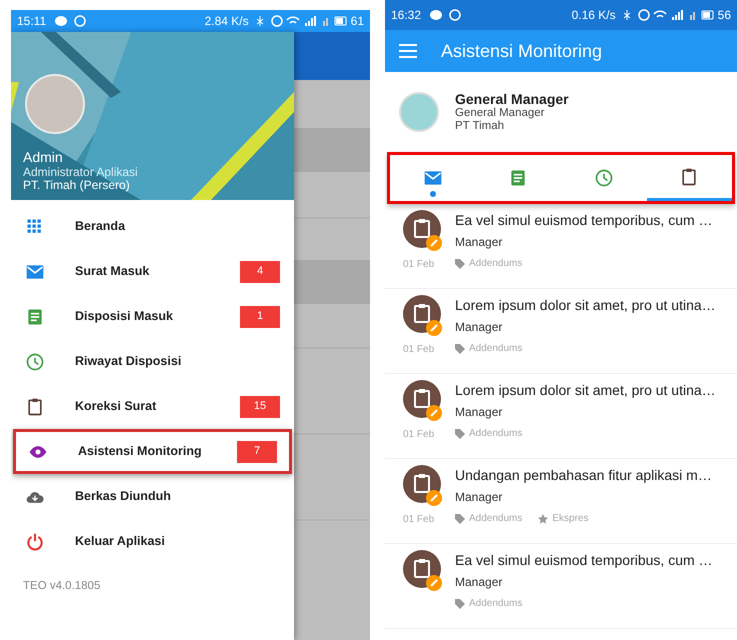 The image size is (737, 640). I want to click on version-label: TEO v4.0.1805, so click(62, 586).